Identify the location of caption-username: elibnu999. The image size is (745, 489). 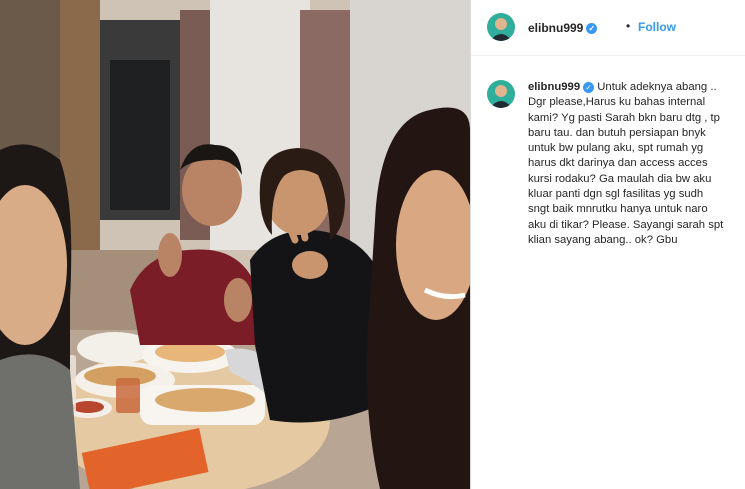
(554, 87).